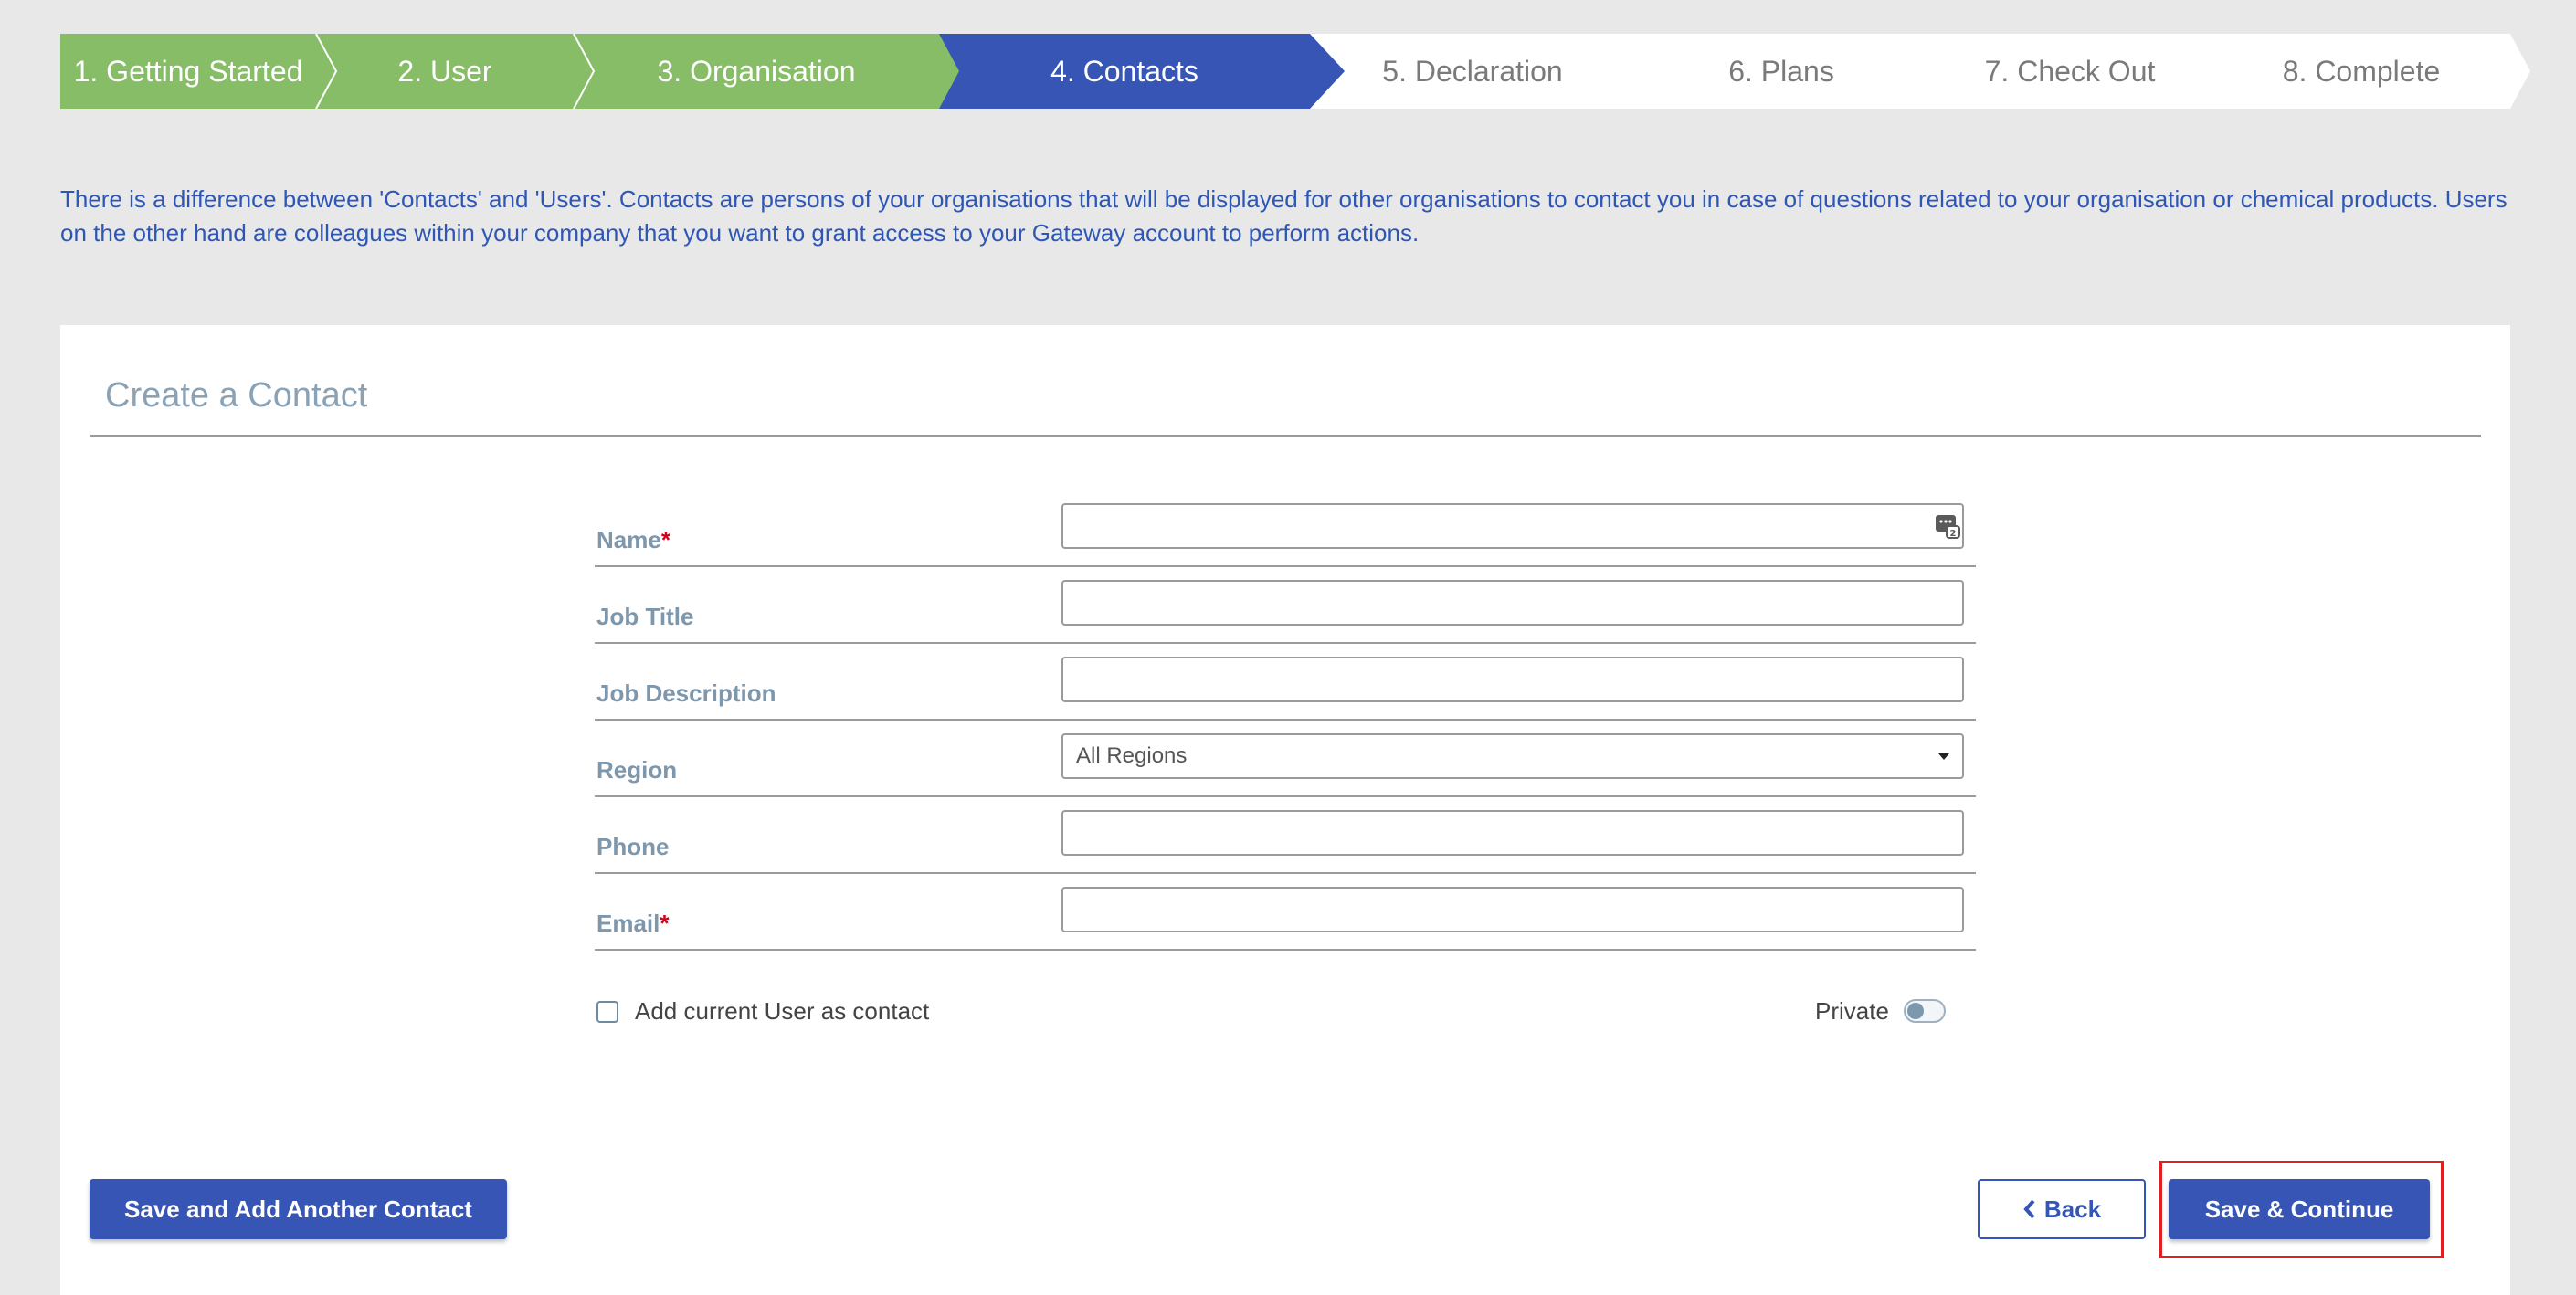 Image resolution: width=2576 pixels, height=1295 pixels. I want to click on back-button: Back, so click(2062, 1209).